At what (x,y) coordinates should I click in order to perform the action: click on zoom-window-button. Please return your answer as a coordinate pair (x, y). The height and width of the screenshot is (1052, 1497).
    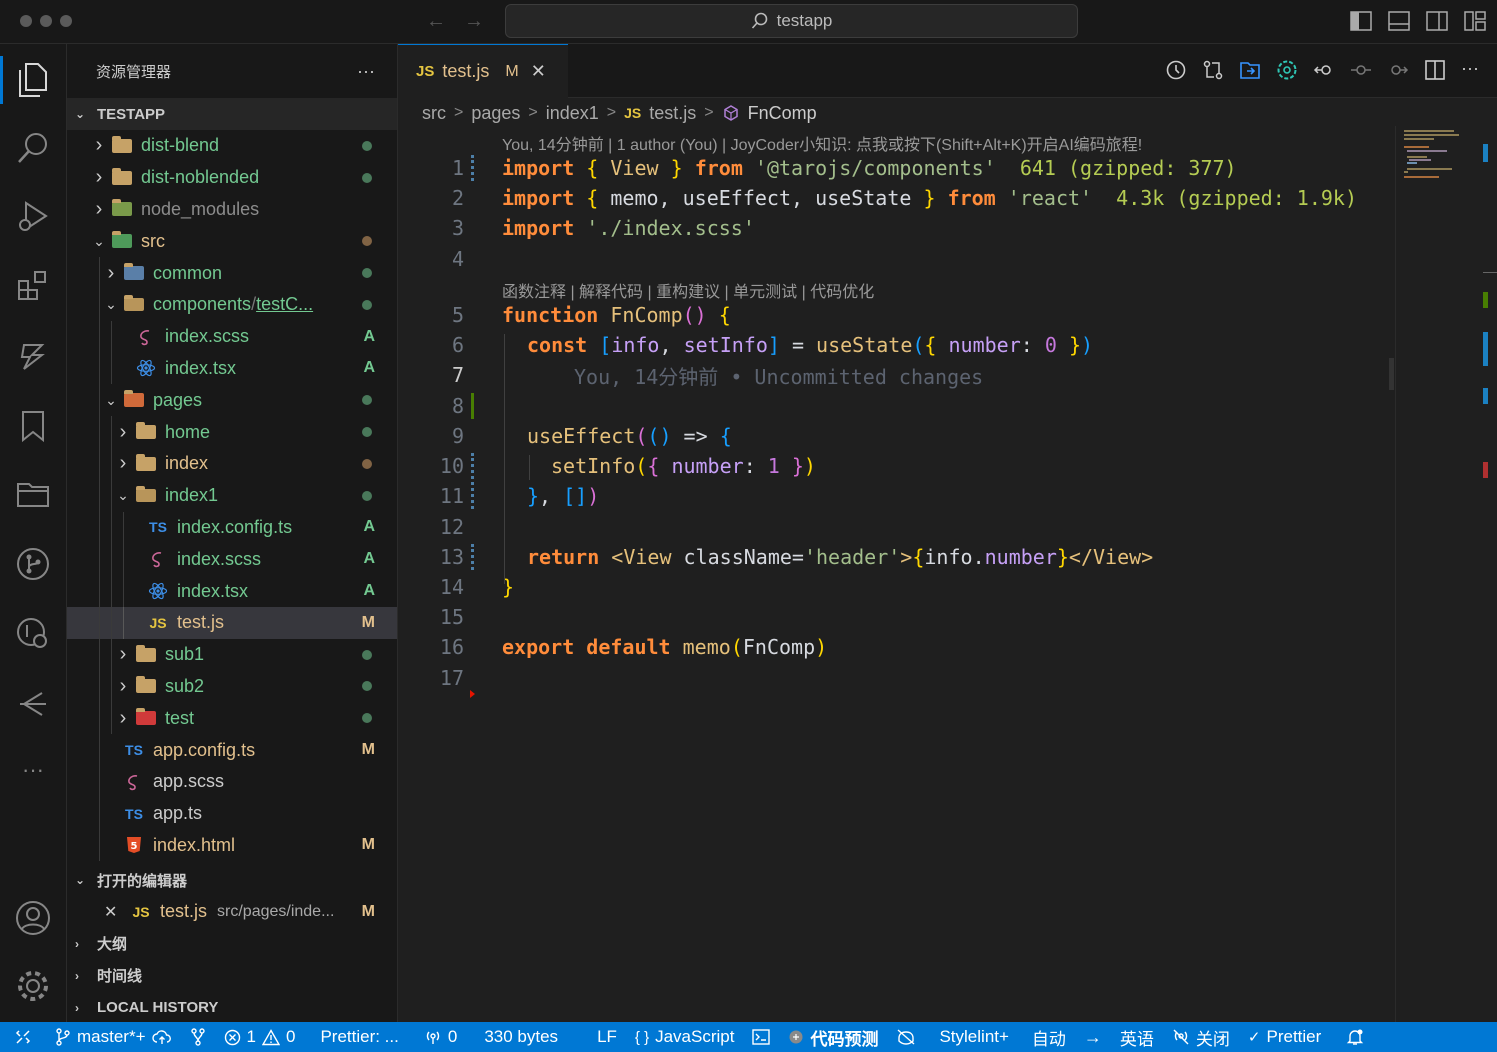
    Looking at the image, I should click on (66, 21).